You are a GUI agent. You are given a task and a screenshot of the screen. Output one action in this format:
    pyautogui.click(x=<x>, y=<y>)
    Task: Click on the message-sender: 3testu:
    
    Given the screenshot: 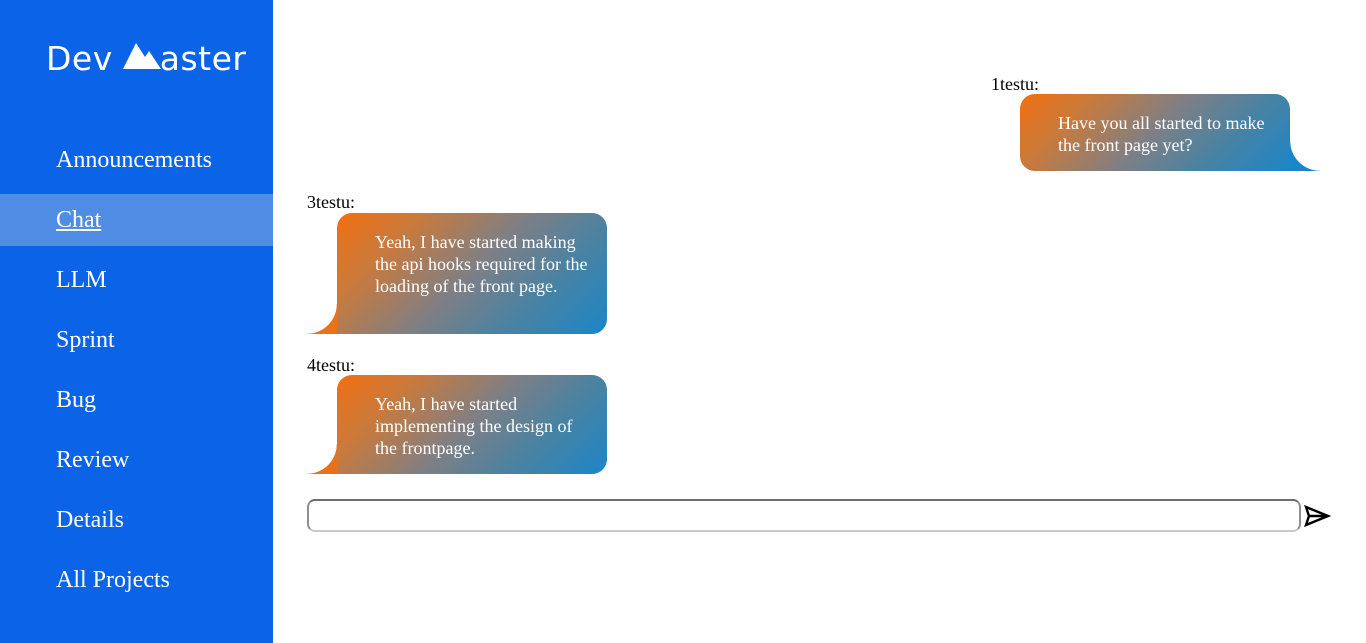 What is the action you would take?
    pyautogui.click(x=331, y=202)
    